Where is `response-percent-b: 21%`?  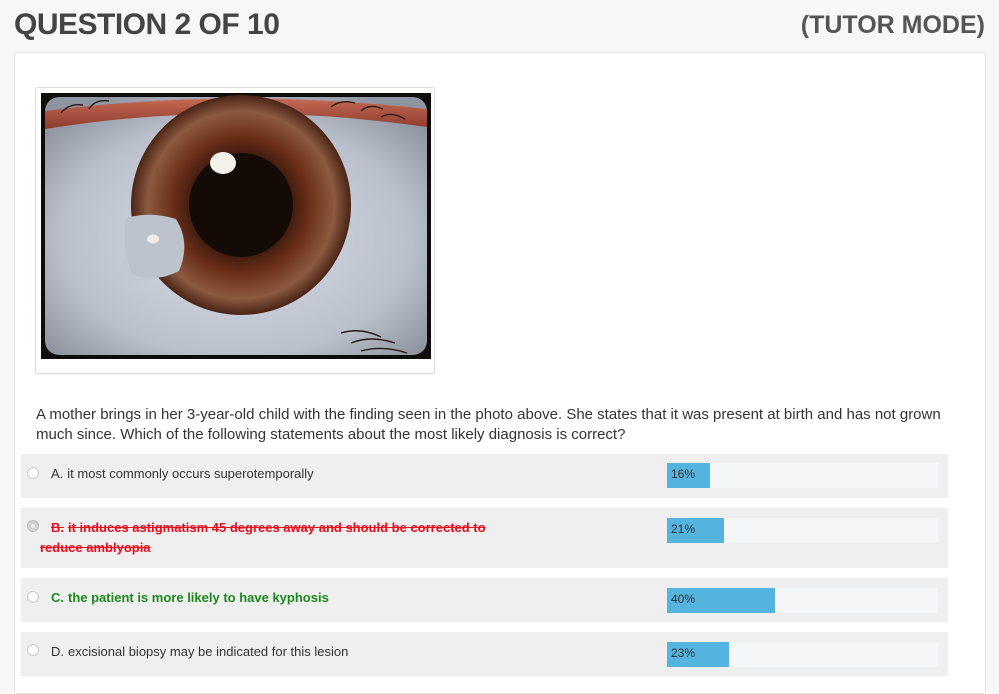
response-percent-b: 21% is located at coordinates (683, 529).